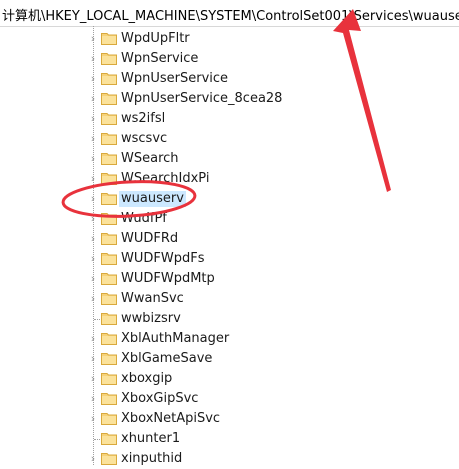  I want to click on tree-node: › WpnService, so click(229, 59).